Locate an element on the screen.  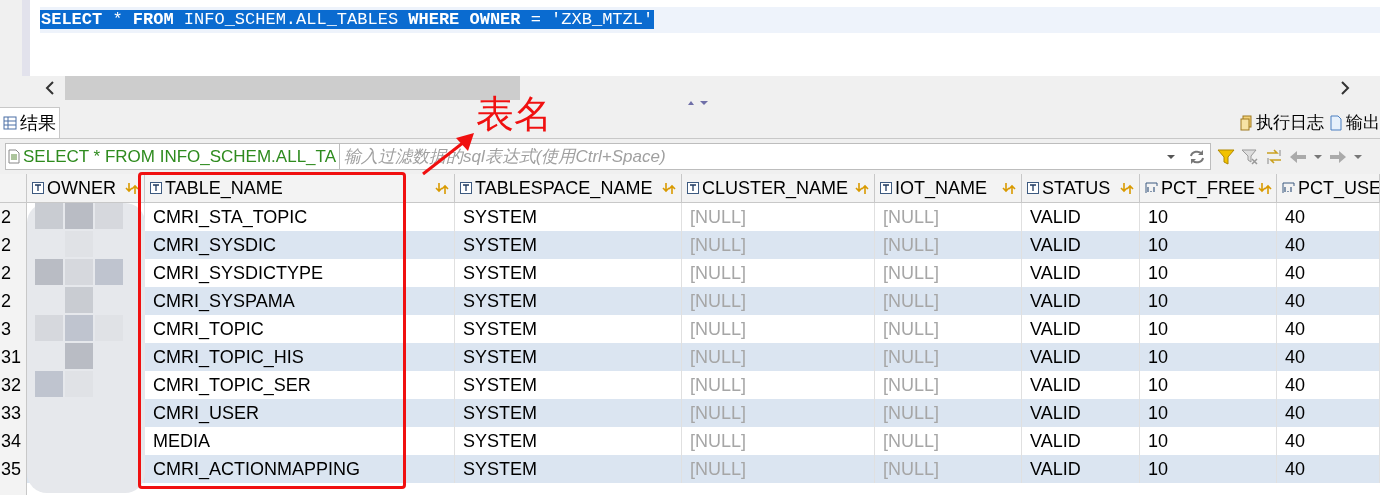
sql-query-text: SELECT* FROM INFO_SCHEM.ALL_TABLES WHERE OWNER = 'ZXB_MTZL' is located at coordinates (347, 19).